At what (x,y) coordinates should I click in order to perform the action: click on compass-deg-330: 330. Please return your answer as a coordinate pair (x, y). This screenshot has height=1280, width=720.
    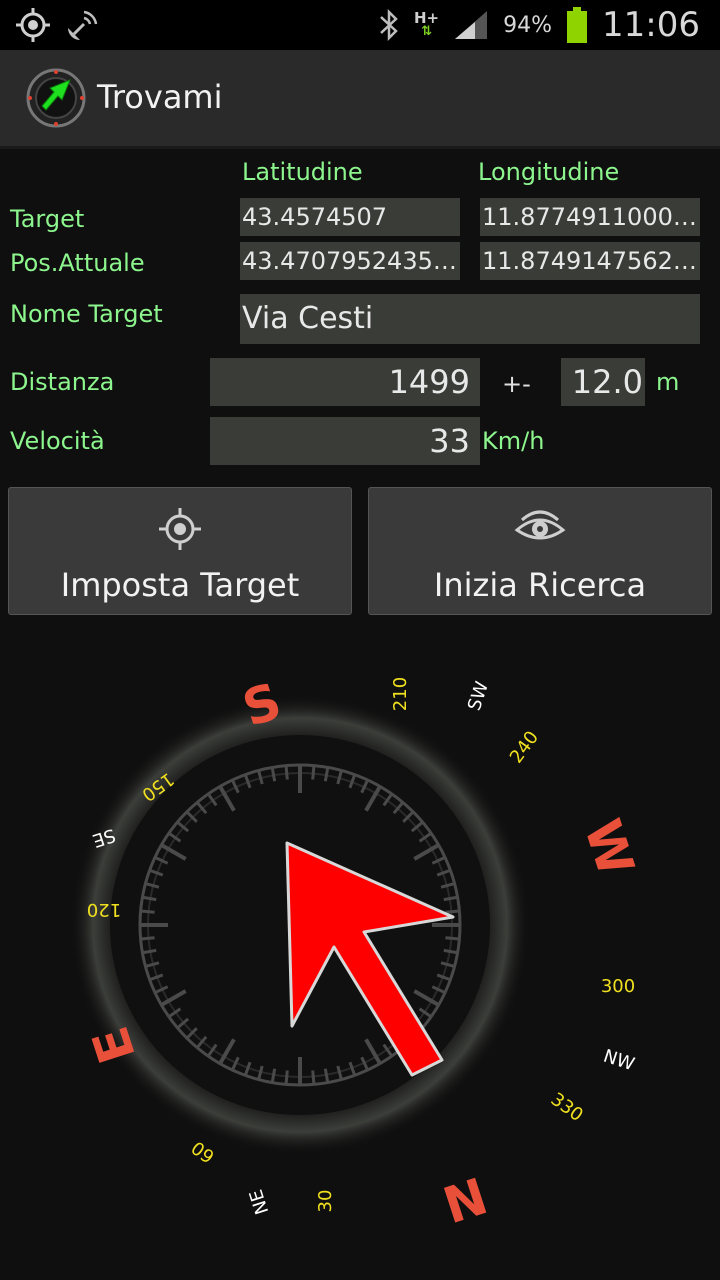
    Looking at the image, I should click on (567, 1107).